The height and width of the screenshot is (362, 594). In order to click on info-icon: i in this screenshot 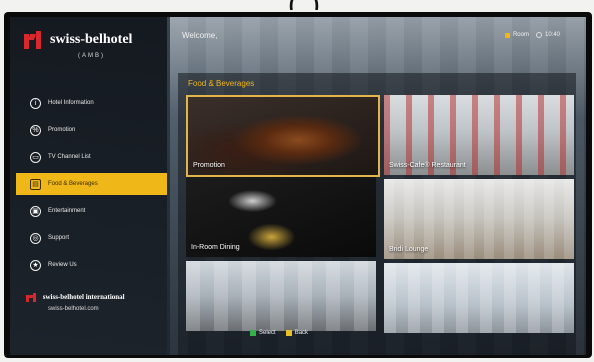, I will do `click(35, 103)`.